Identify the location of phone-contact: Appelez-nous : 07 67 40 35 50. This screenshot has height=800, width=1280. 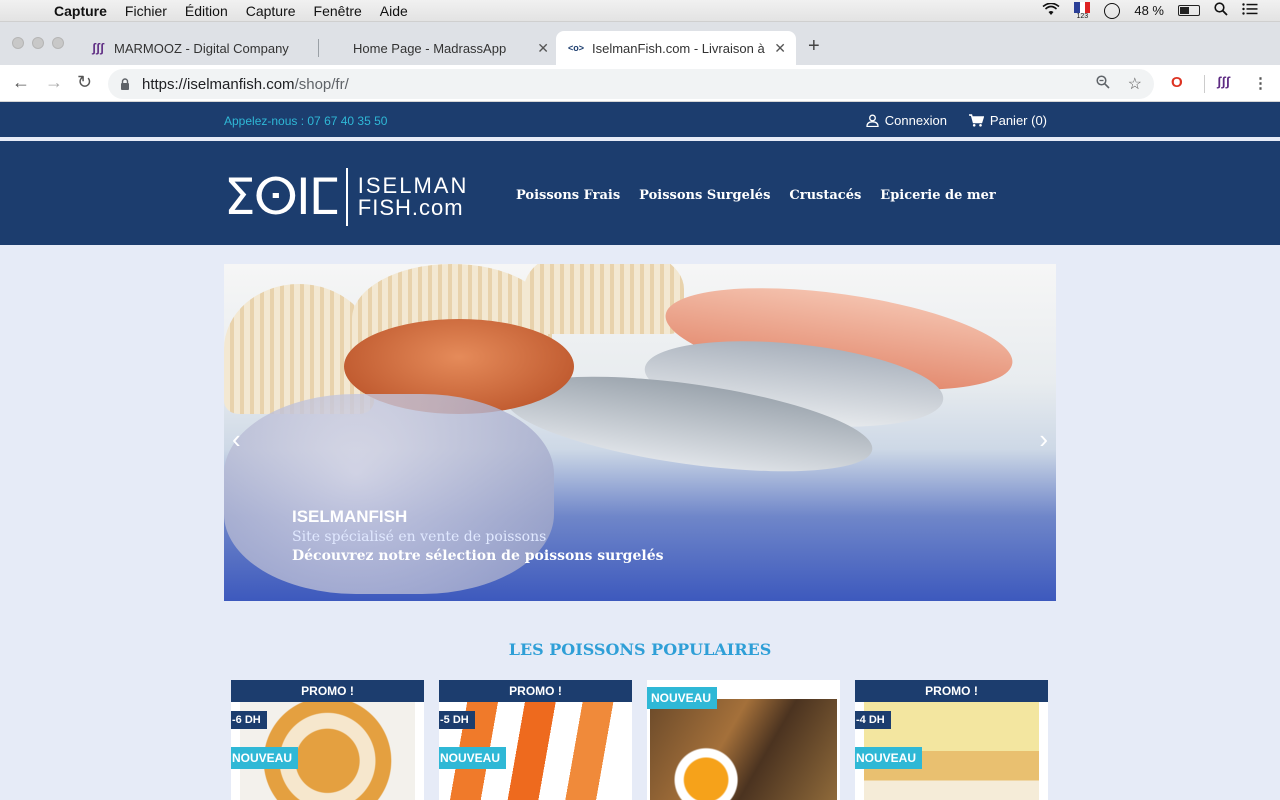
(305, 121).